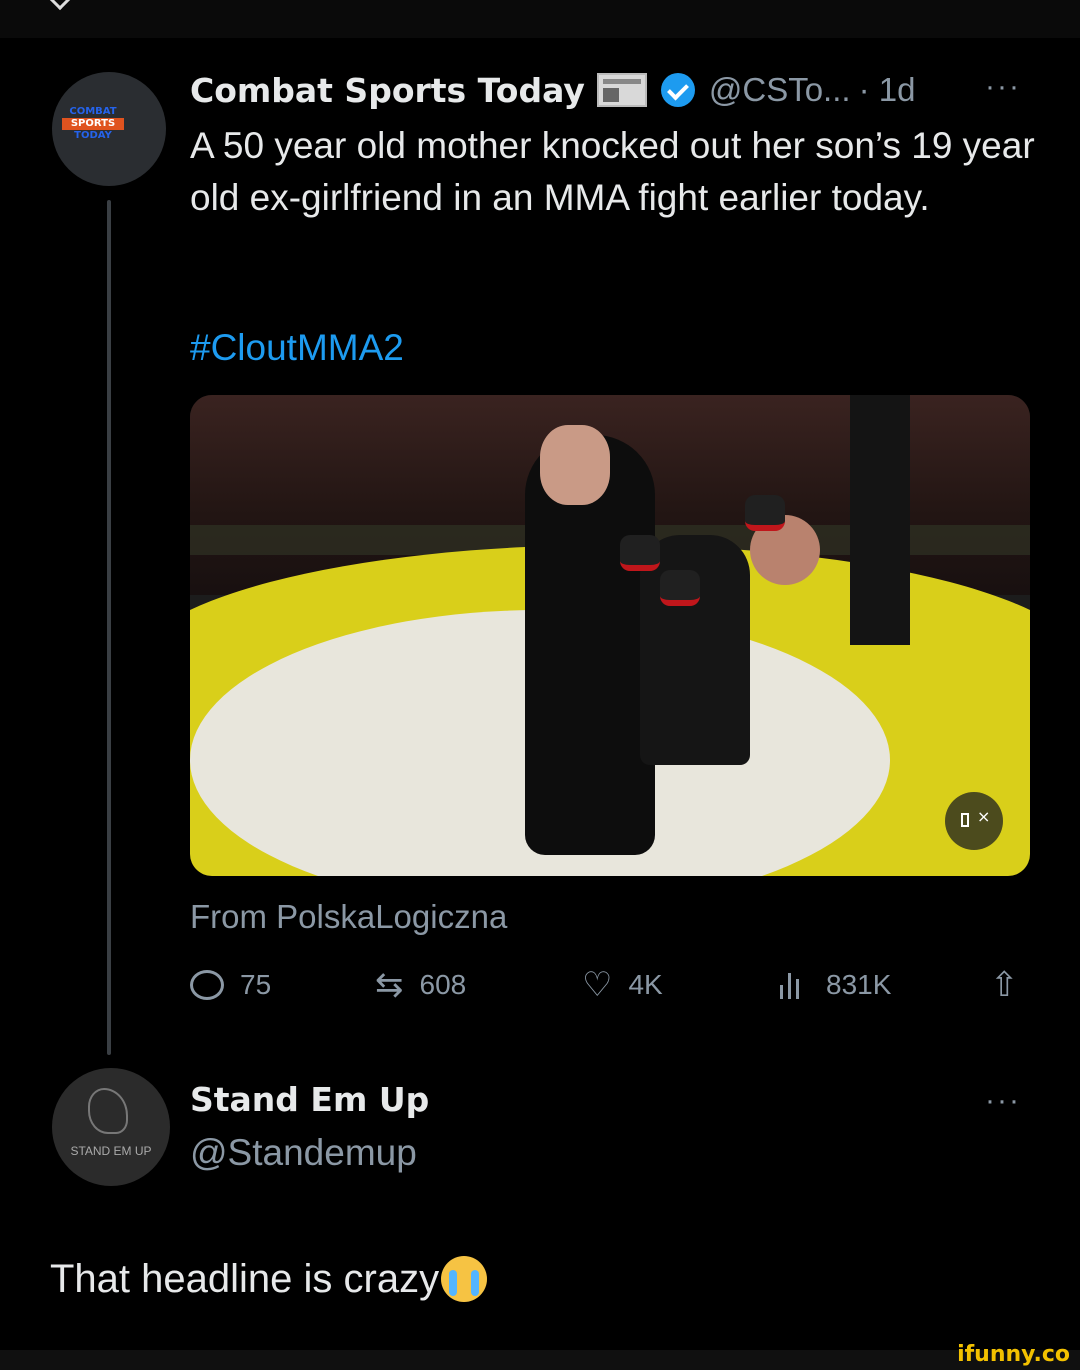  Describe the element at coordinates (60, 5) in the screenshot. I see `back-arrow-icon` at that location.